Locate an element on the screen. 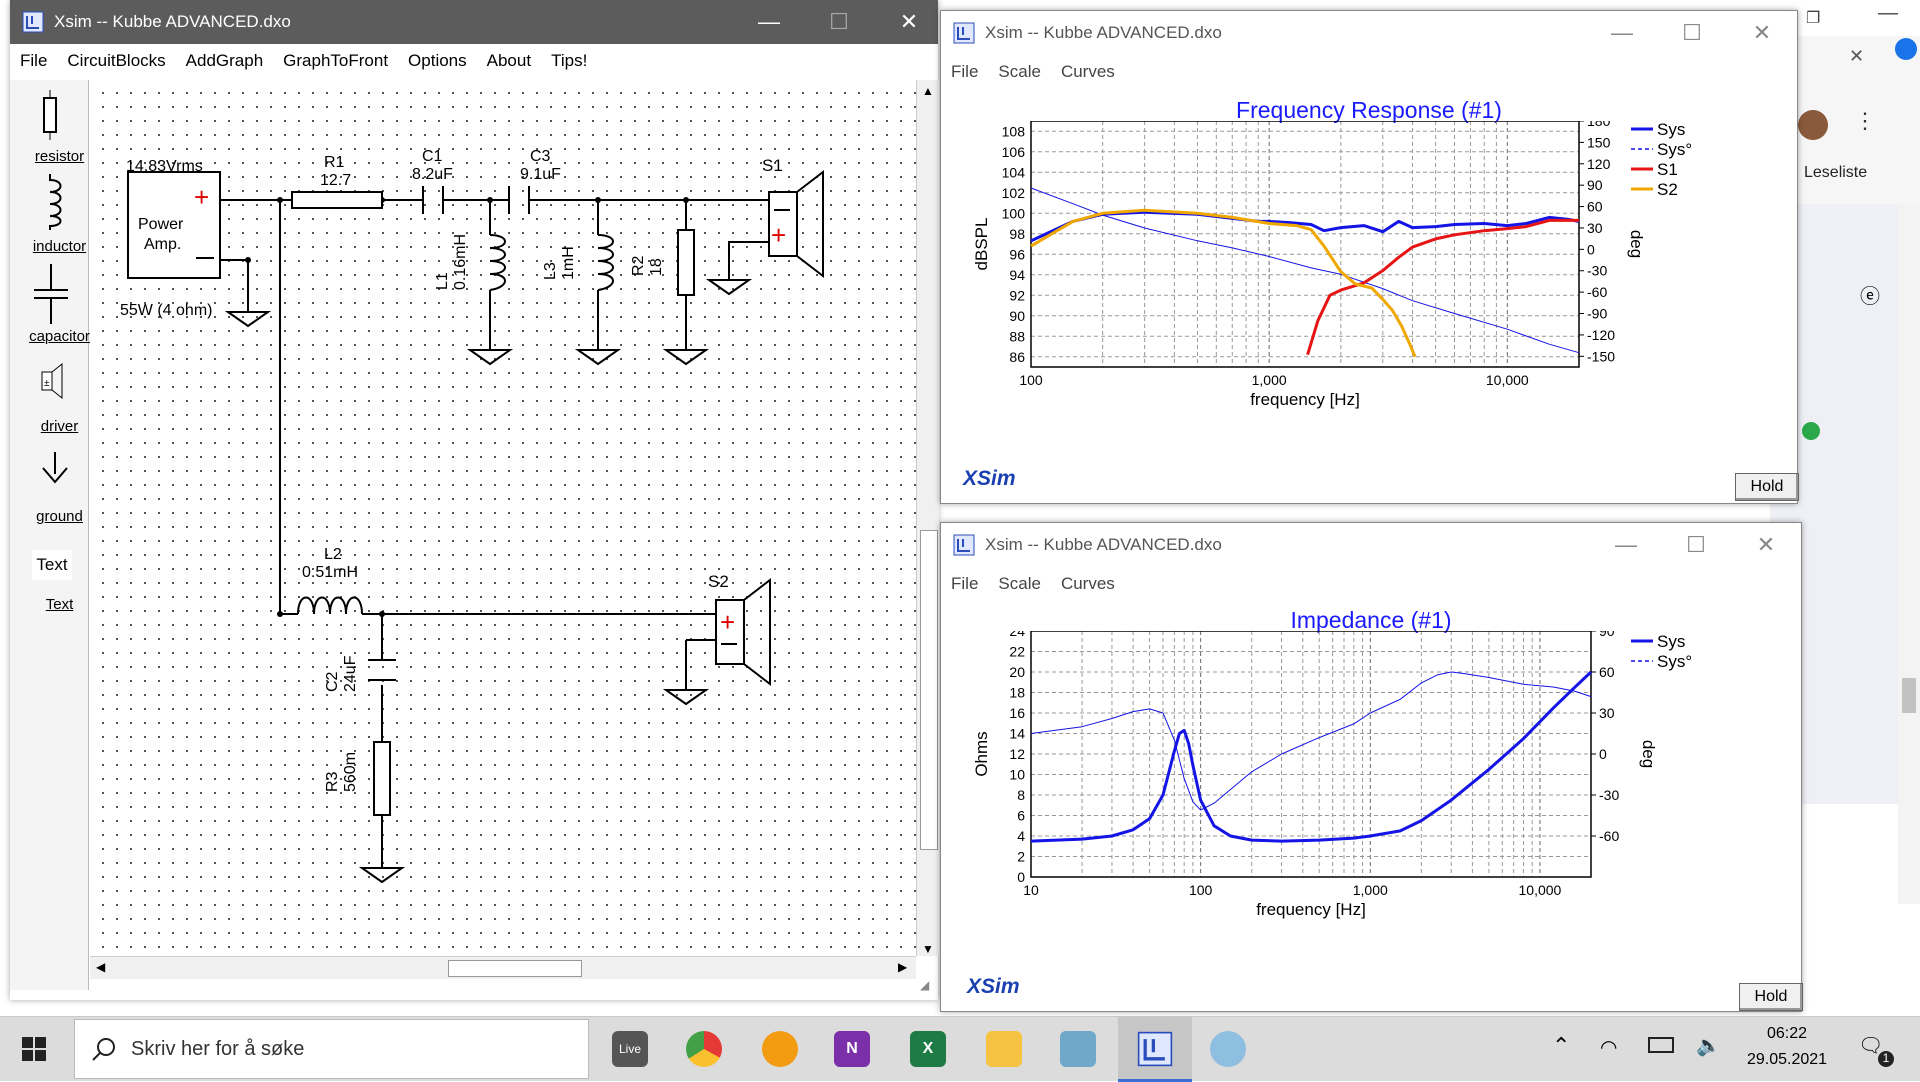 The image size is (1920, 1082). x-tick-label: 1,000 is located at coordinates (1370, 890).